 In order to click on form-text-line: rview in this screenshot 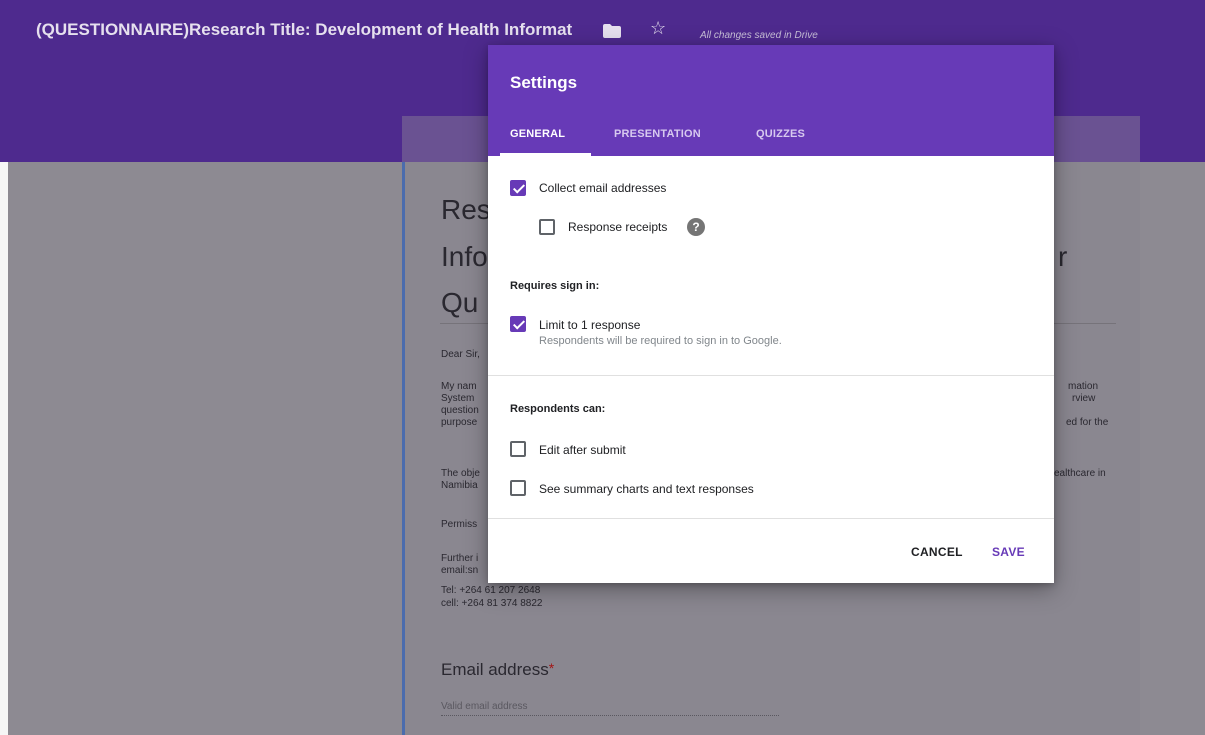, I will do `click(1084, 398)`.